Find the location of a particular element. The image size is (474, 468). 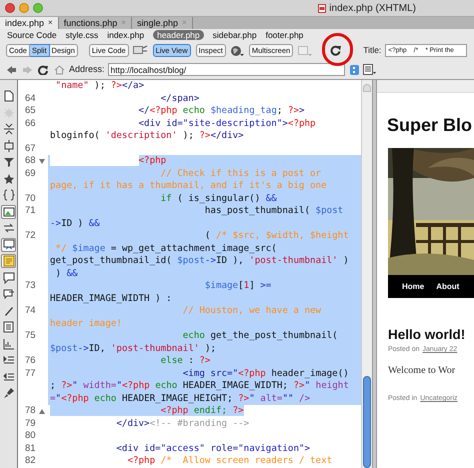

related-file-link: index.php is located at coordinates (125, 35).